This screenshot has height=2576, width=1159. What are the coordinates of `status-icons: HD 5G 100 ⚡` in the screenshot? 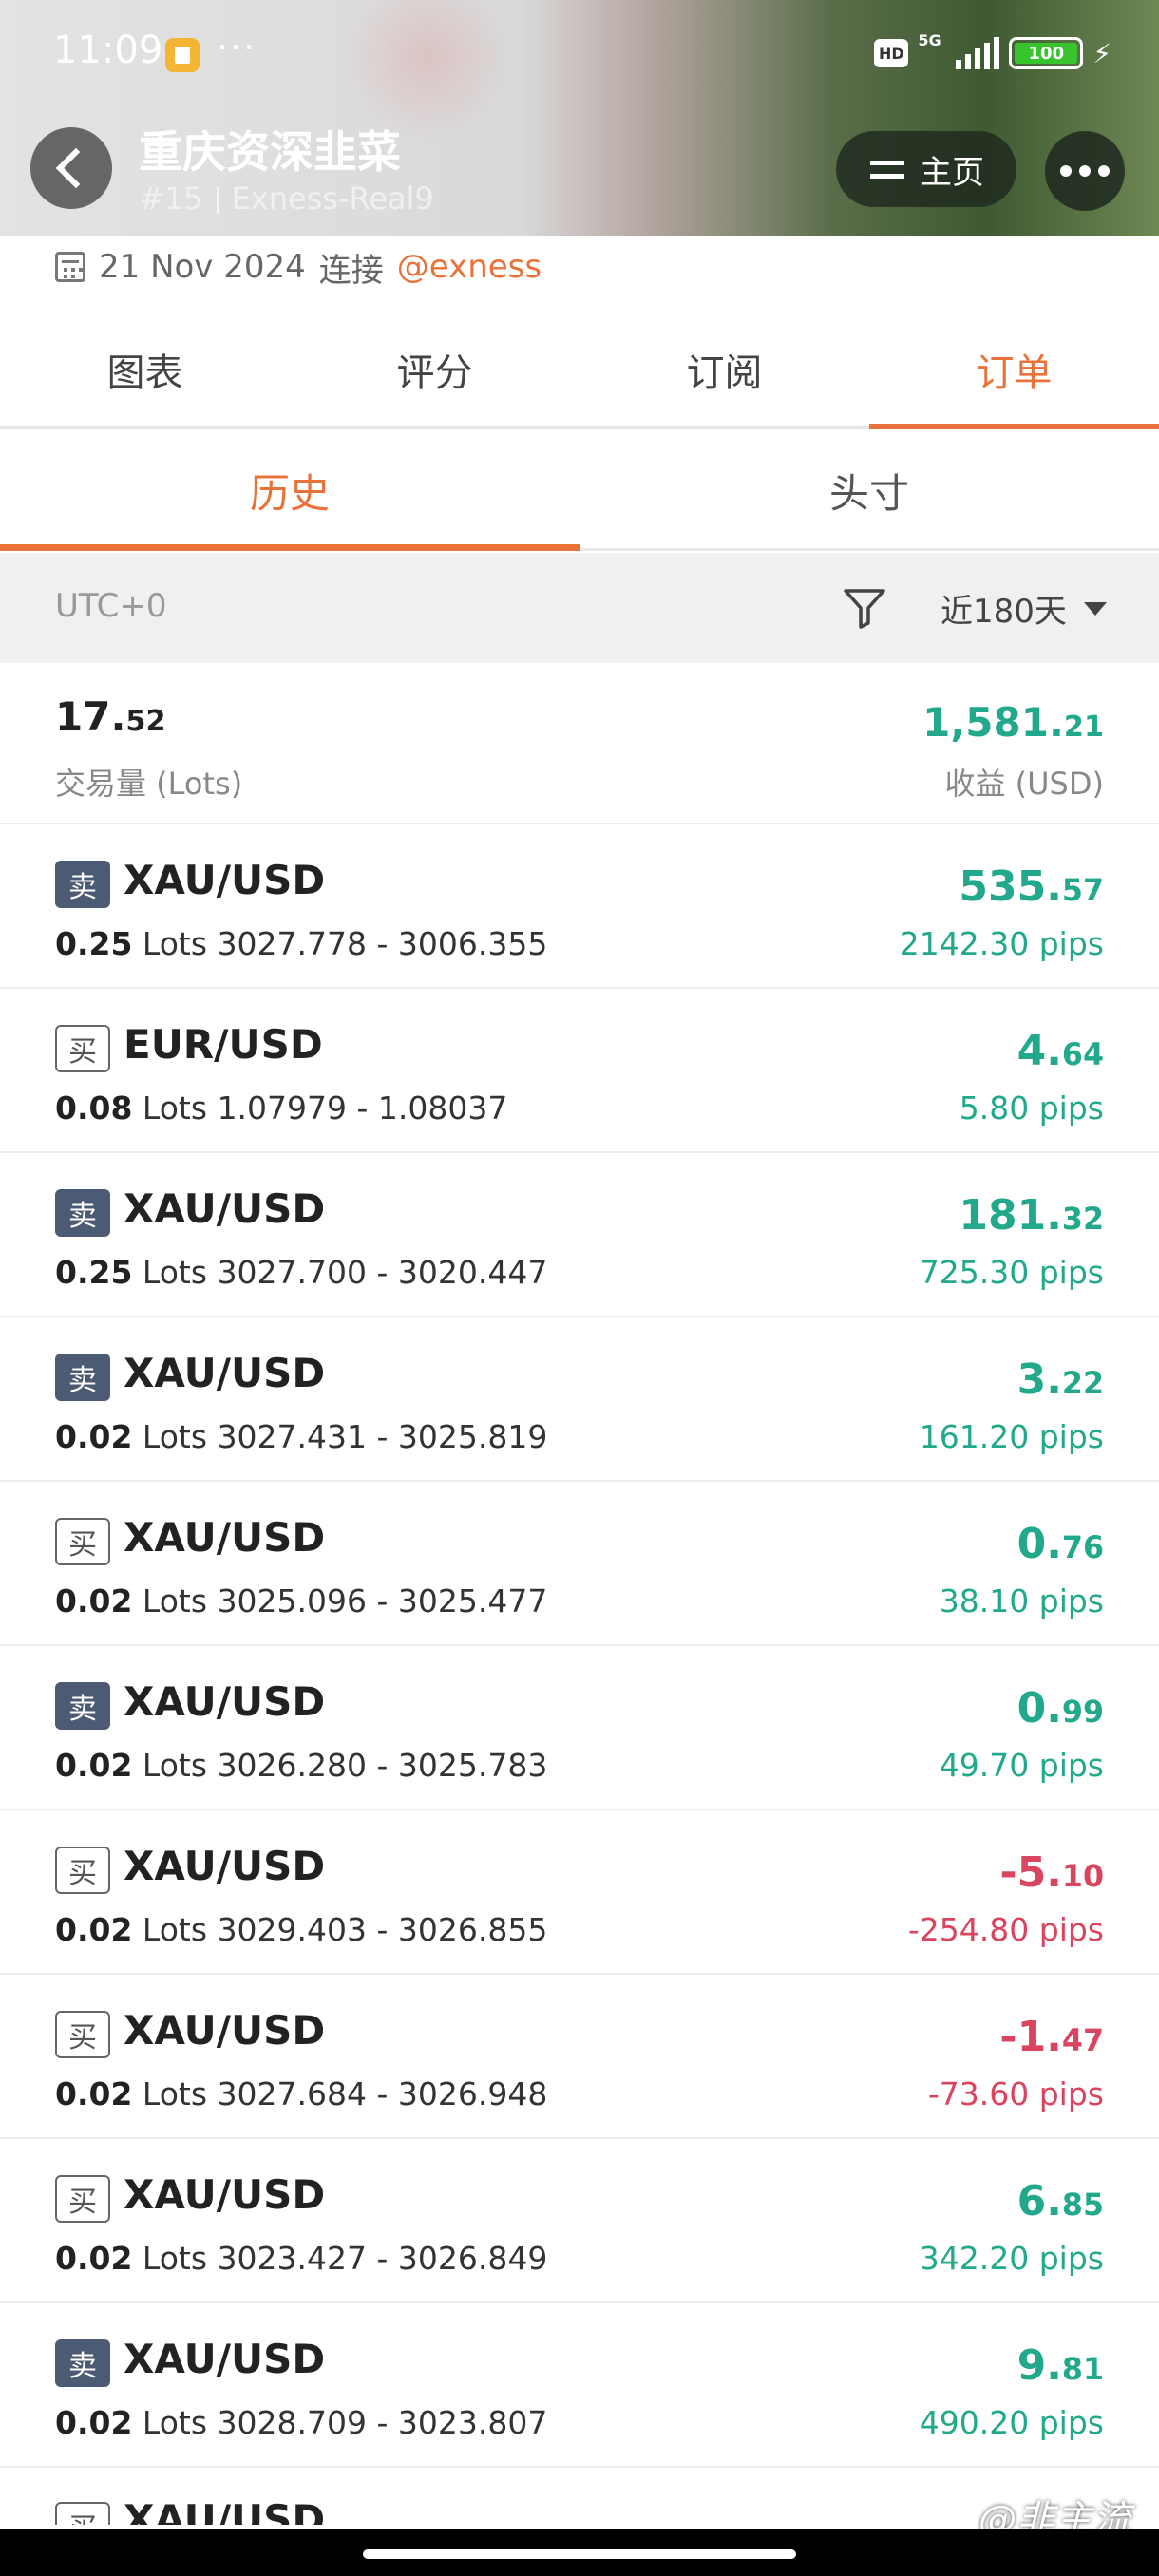 It's located at (993, 51).